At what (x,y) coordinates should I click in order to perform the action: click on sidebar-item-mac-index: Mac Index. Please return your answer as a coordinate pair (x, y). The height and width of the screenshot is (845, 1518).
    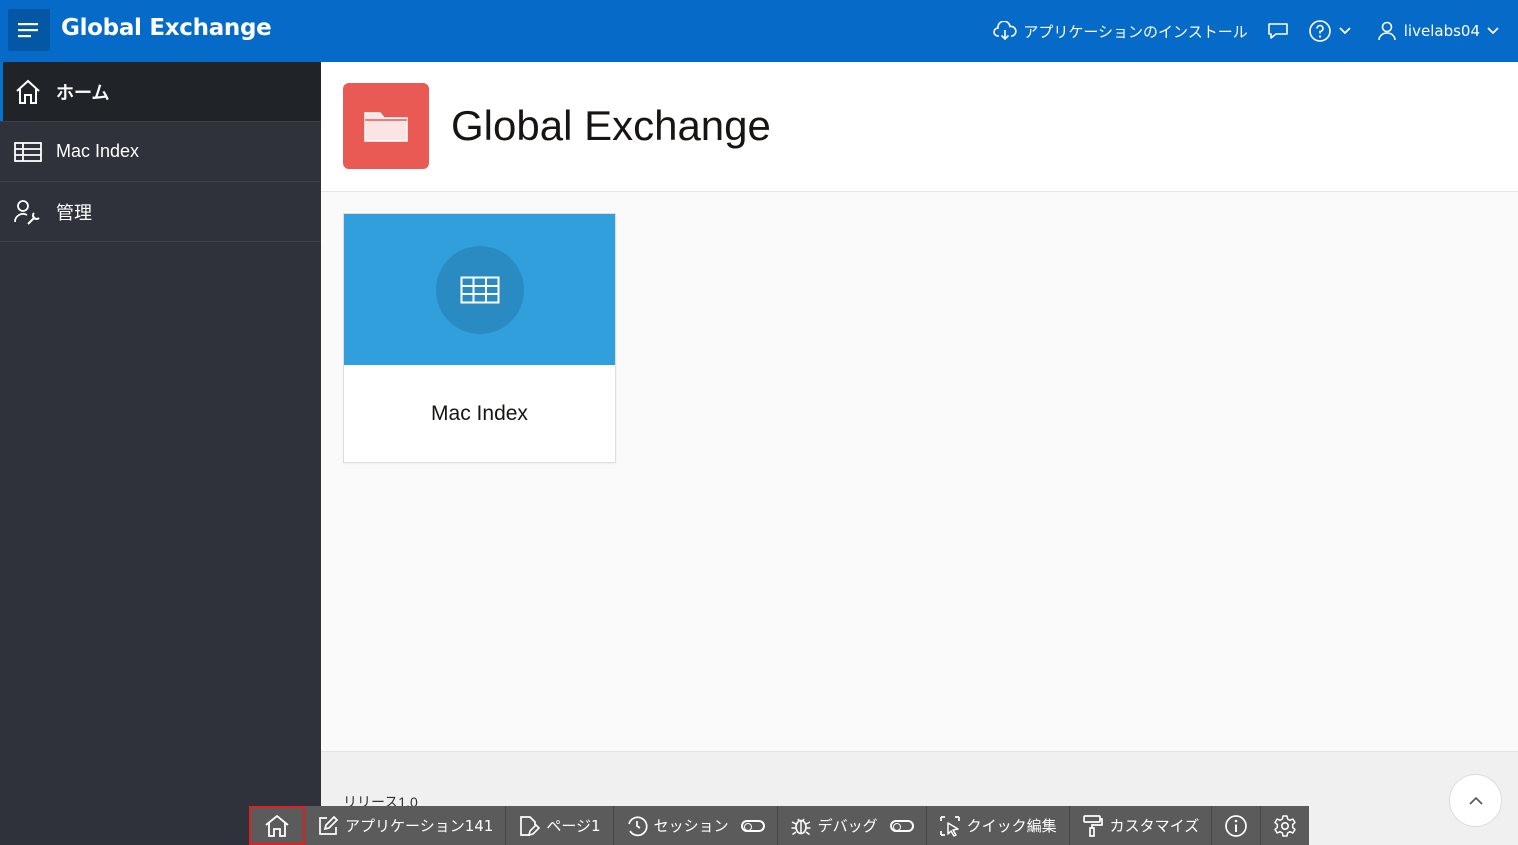
    Looking at the image, I should click on (160, 152).